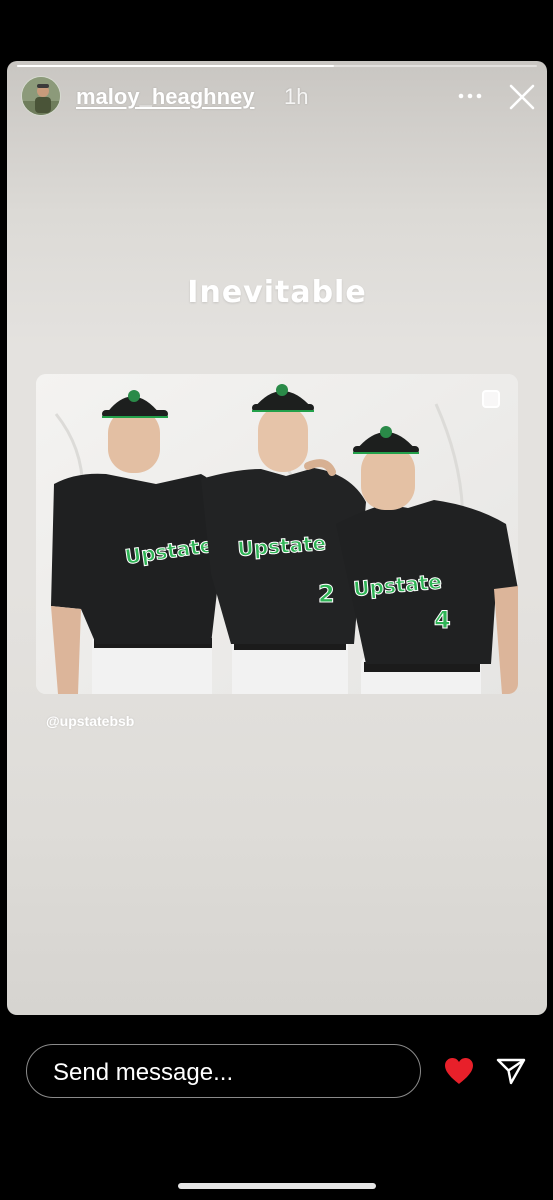 This screenshot has height=1200, width=553. What do you see at coordinates (296, 96) in the screenshot?
I see `post-timestamp: 1h` at bounding box center [296, 96].